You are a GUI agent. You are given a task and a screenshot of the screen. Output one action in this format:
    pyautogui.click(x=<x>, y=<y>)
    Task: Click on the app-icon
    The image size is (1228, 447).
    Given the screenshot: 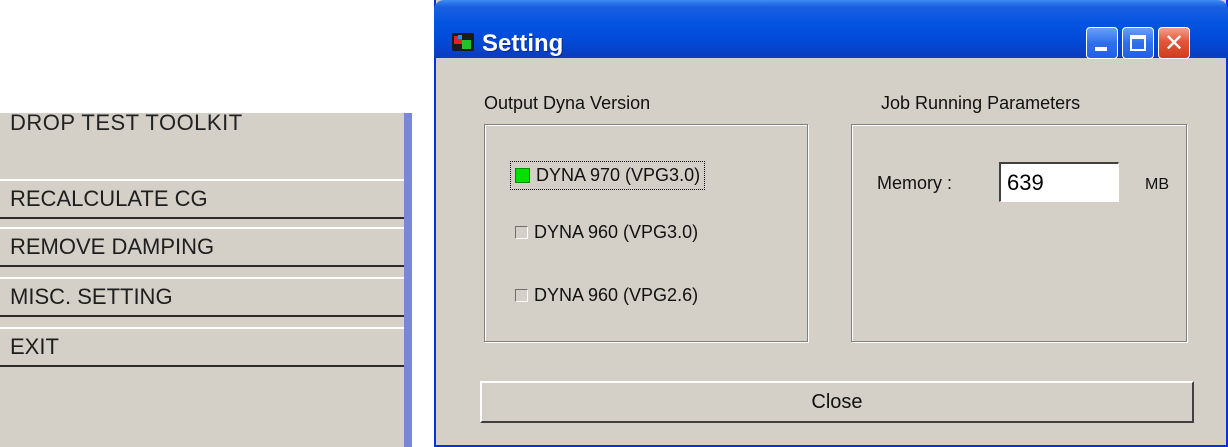 What is the action you would take?
    pyautogui.click(x=463, y=42)
    